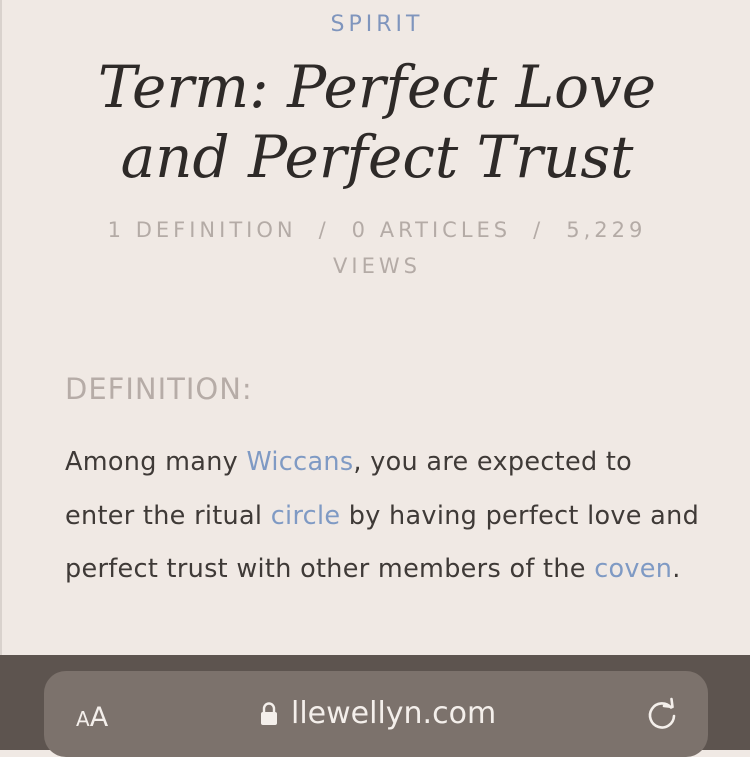  Describe the element at coordinates (431, 230) in the screenshot. I see `articles-count: 0 ARTICLES` at that location.